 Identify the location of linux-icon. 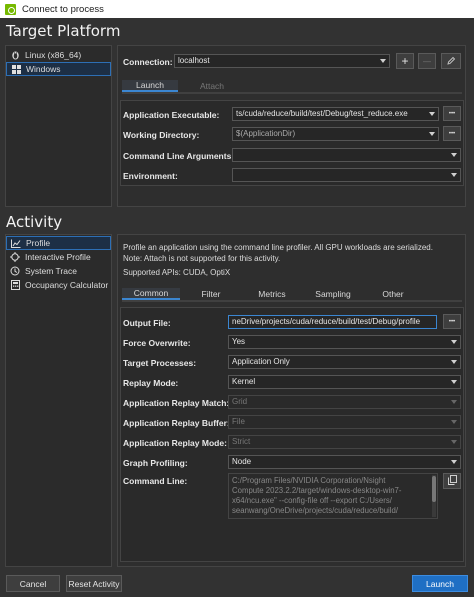
(15, 55).